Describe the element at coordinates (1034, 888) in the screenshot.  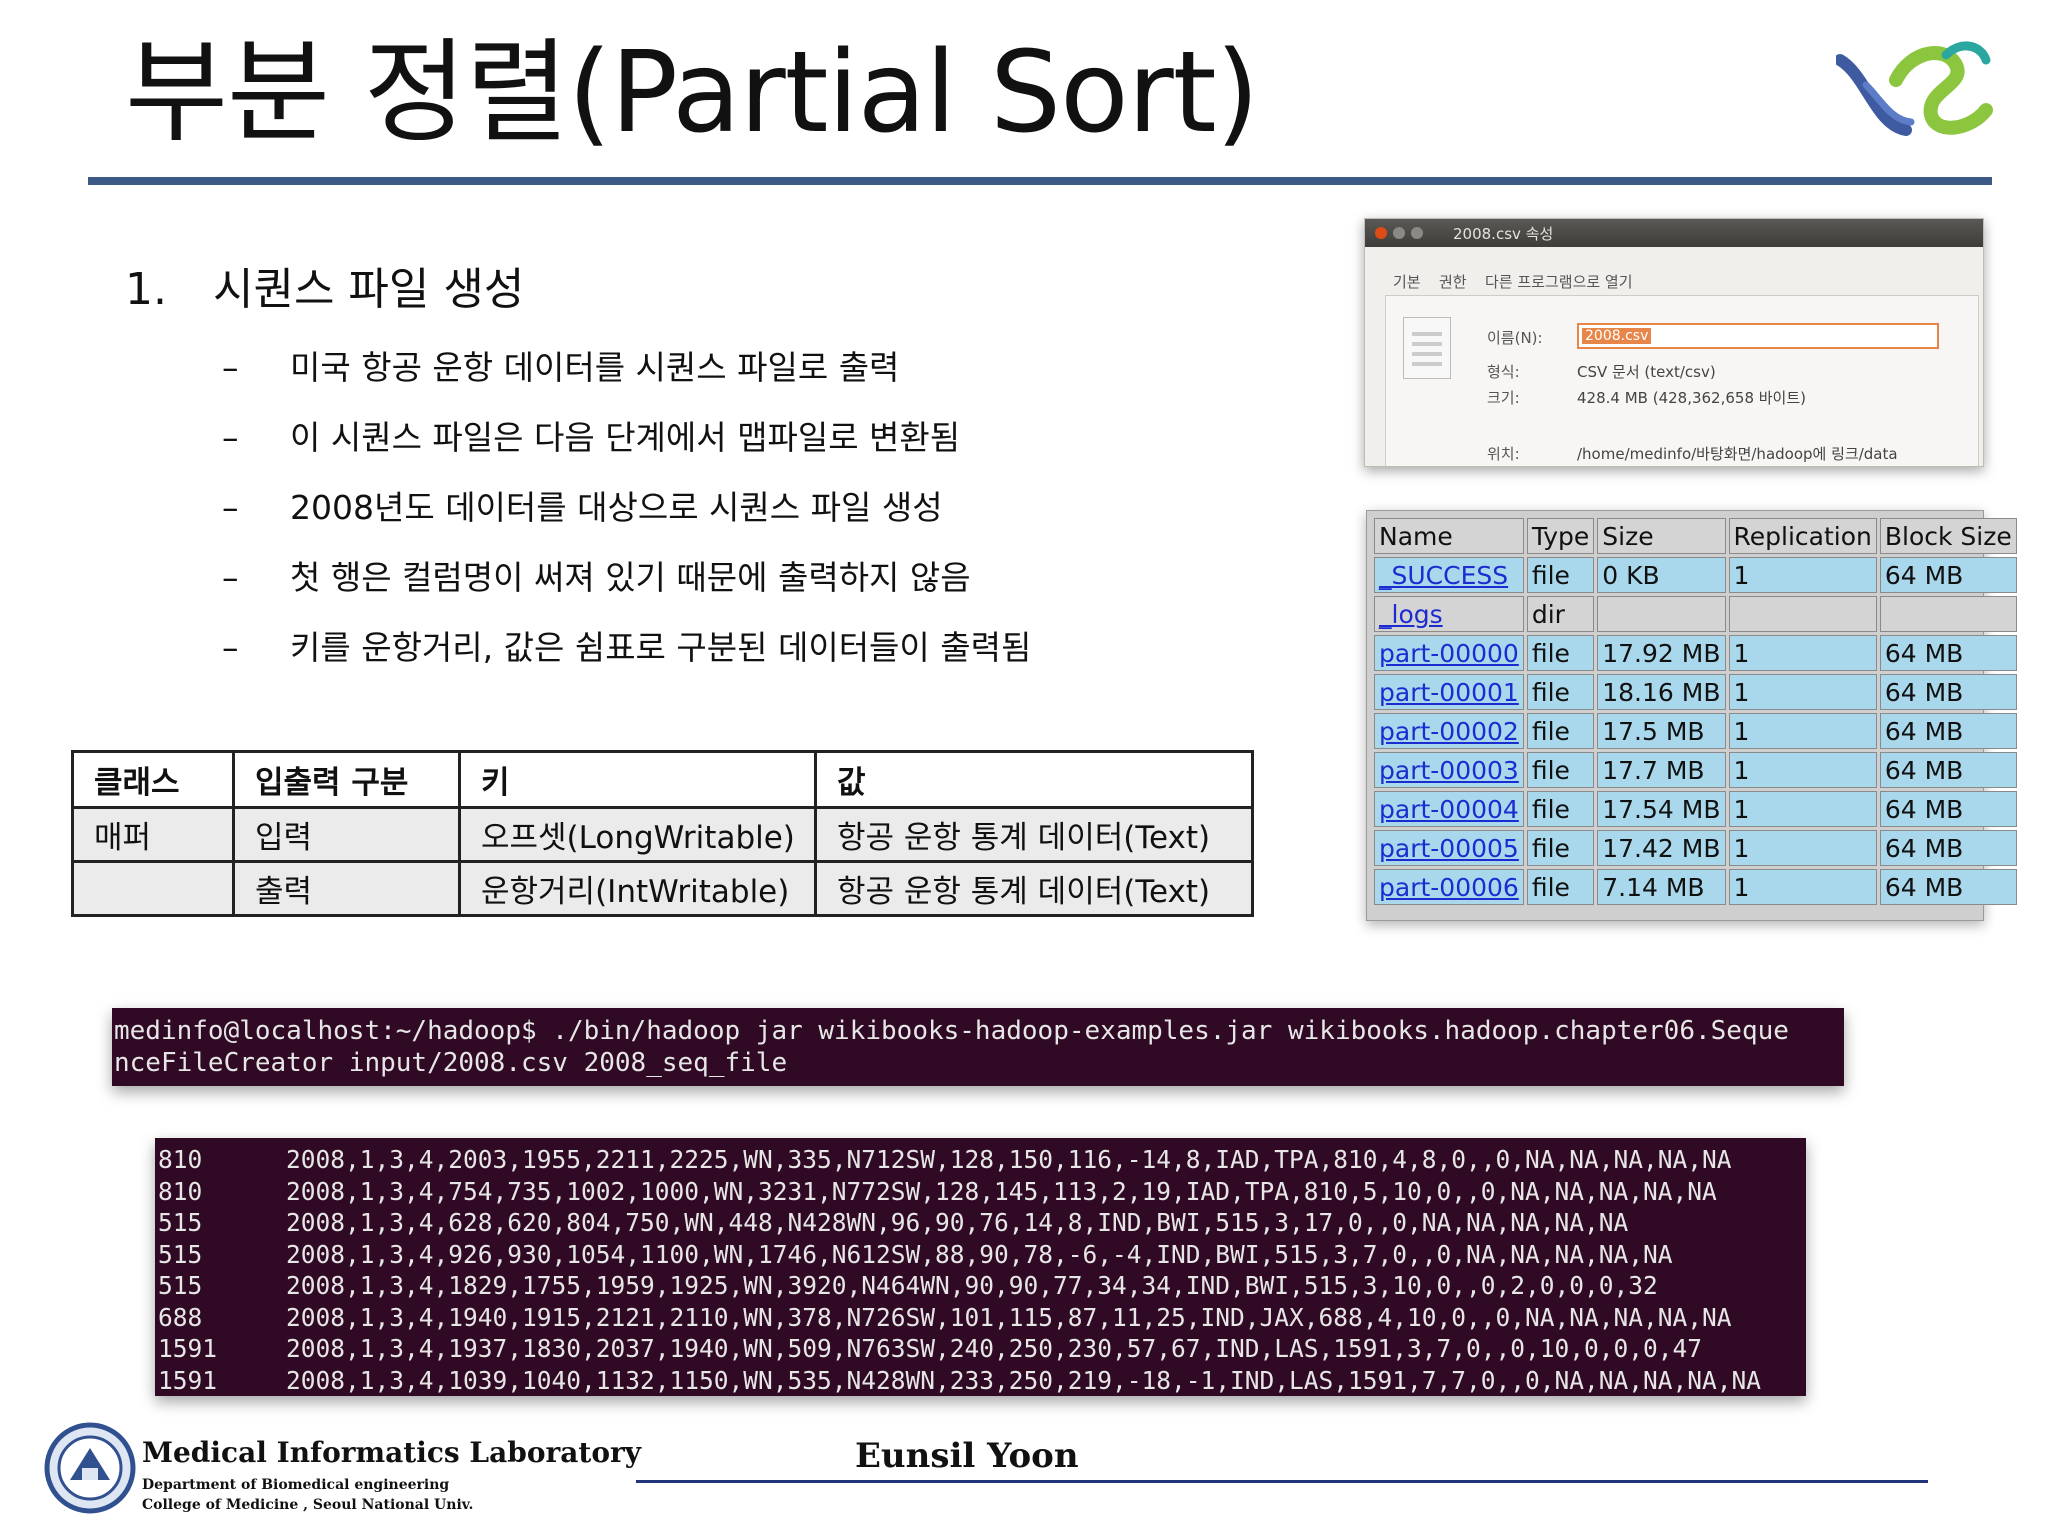
I see `table-cell: 항공 운항 통계 데이터(Text)` at that location.